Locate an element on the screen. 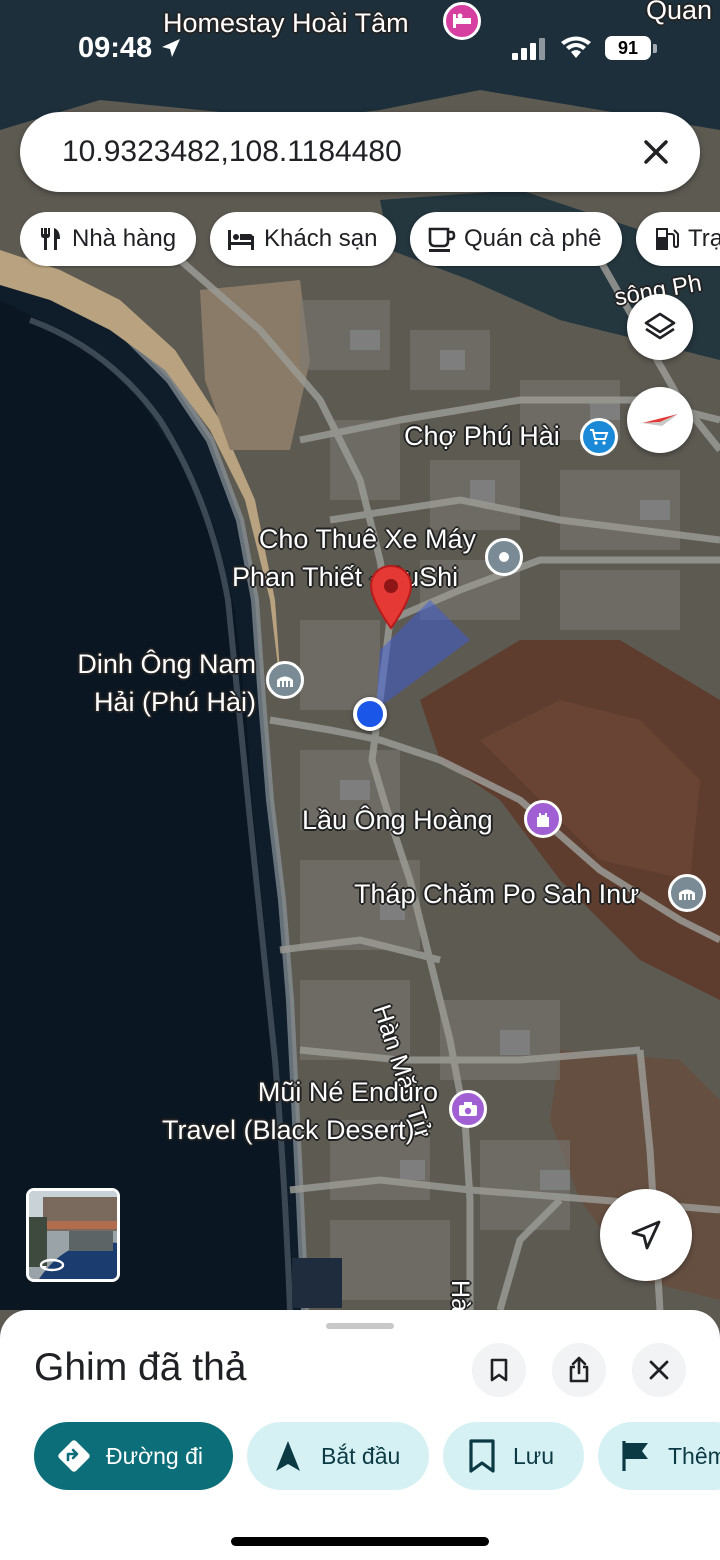 This screenshot has height=1560, width=720. battery-tip is located at coordinates (655, 48).